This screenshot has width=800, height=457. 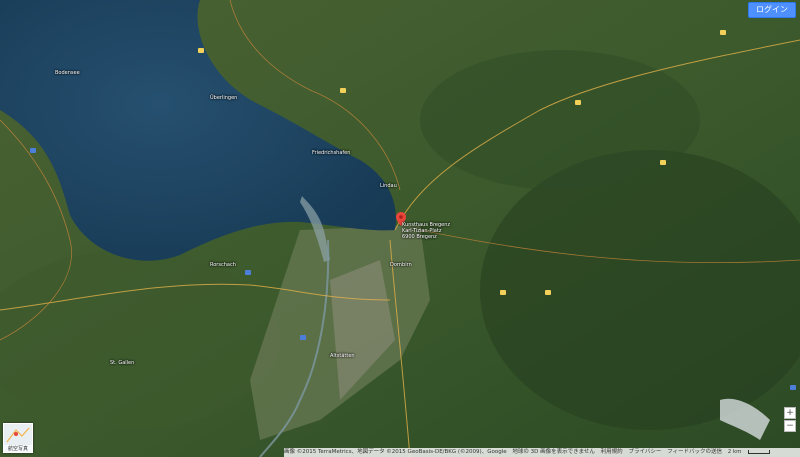 I want to click on place-label: Friedrichshafen, so click(x=331, y=153).